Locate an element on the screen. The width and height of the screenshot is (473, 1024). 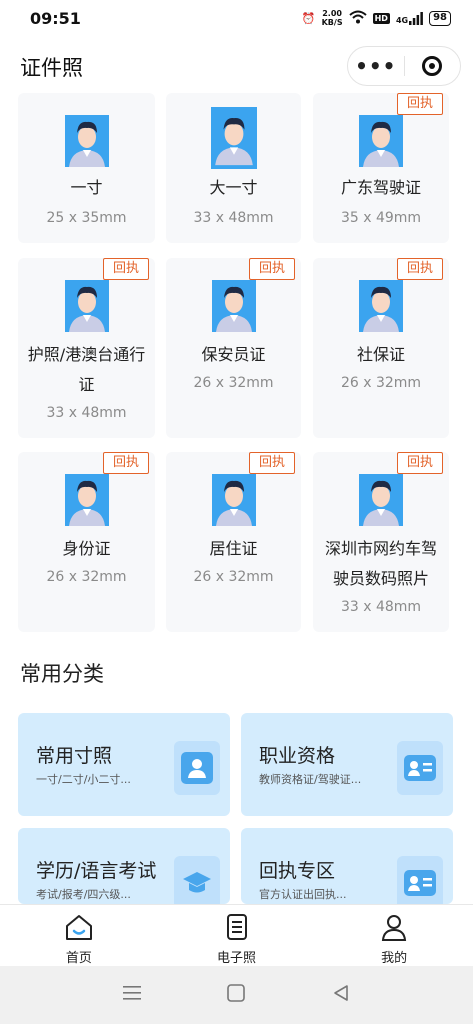
card-name: 身份证 is located at coordinates (86, 548).